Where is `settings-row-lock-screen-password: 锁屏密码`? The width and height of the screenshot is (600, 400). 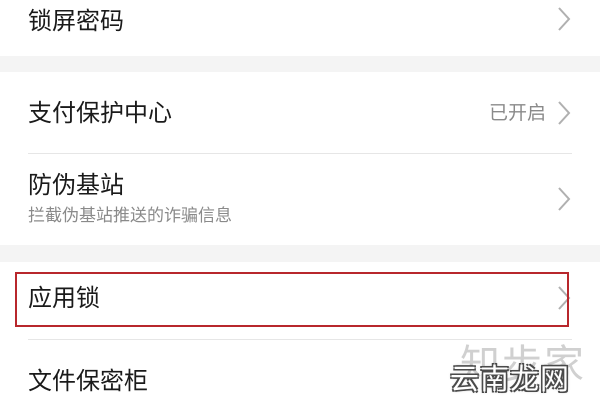 settings-row-lock-screen-password: 锁屏密码 is located at coordinates (300, 28).